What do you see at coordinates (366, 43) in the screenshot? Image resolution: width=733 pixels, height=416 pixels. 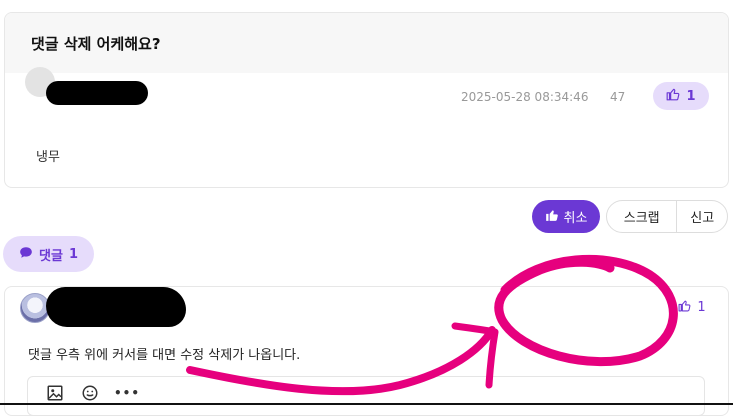 I see `post-header: 댓글 삭제 어케해요?` at bounding box center [366, 43].